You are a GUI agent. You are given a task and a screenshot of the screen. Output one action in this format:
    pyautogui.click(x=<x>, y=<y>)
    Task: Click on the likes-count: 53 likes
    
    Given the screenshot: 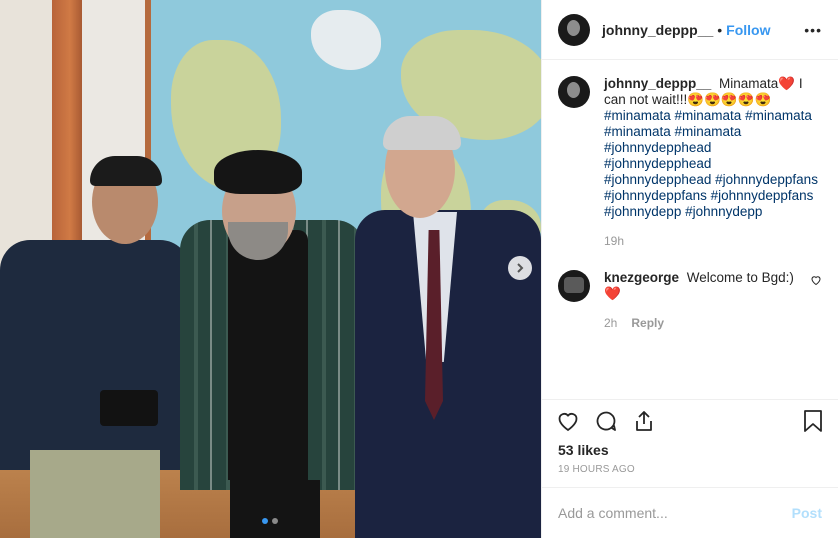 What is the action you would take?
    pyautogui.click(x=690, y=451)
    